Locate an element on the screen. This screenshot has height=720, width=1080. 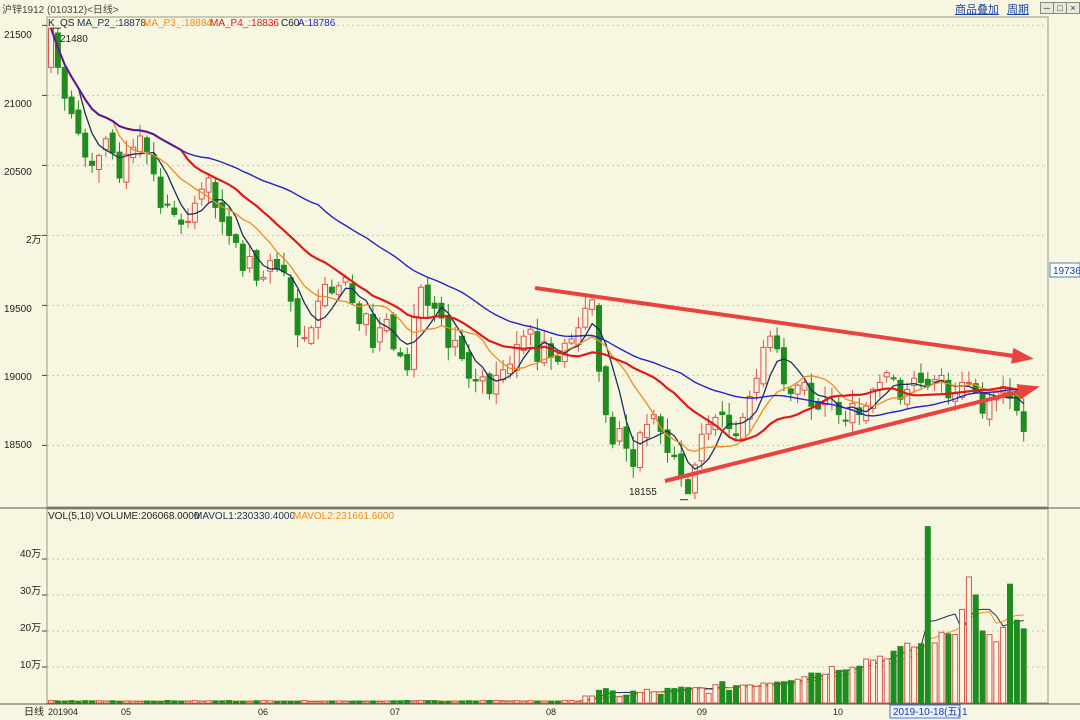
vol-tick-40: 40万 is located at coordinates (30, 554).